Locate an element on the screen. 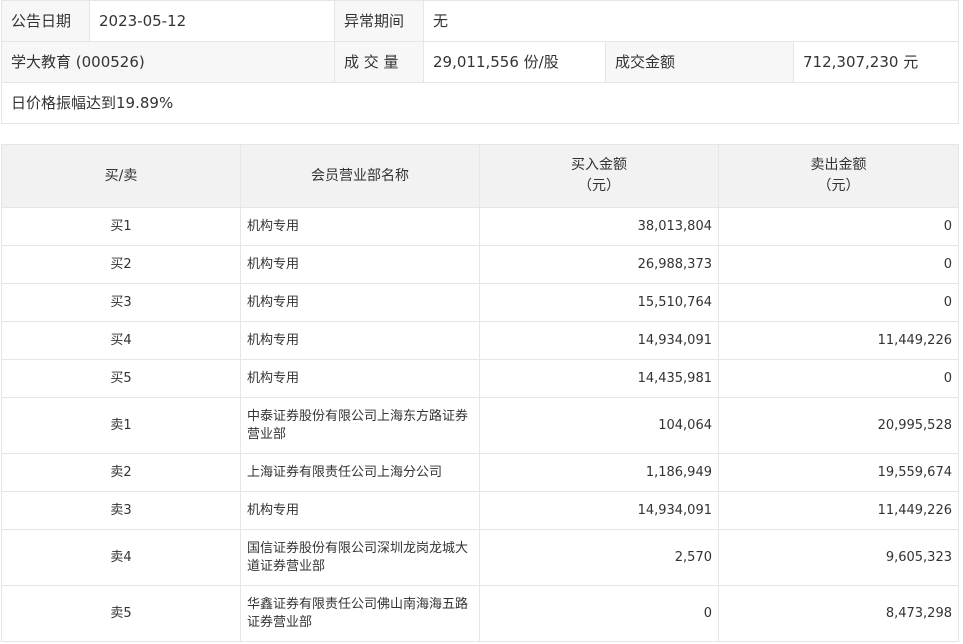 This screenshot has height=644, width=963. row-side: 买3 is located at coordinates (121, 302).